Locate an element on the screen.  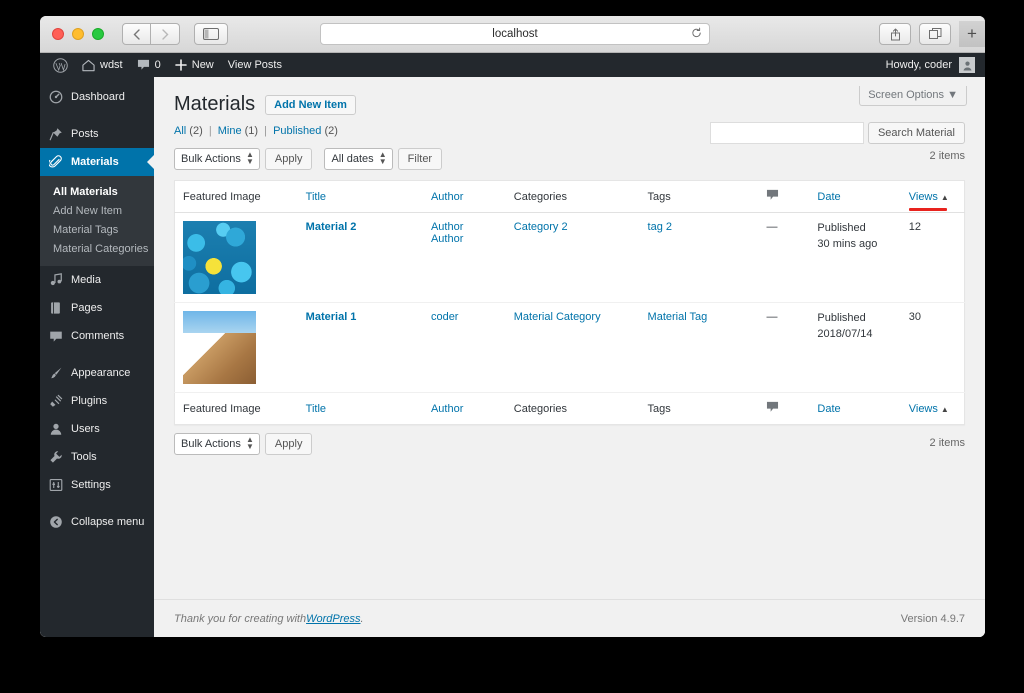
sidebar-item-posts: Posts is located at coordinates (97, 134).